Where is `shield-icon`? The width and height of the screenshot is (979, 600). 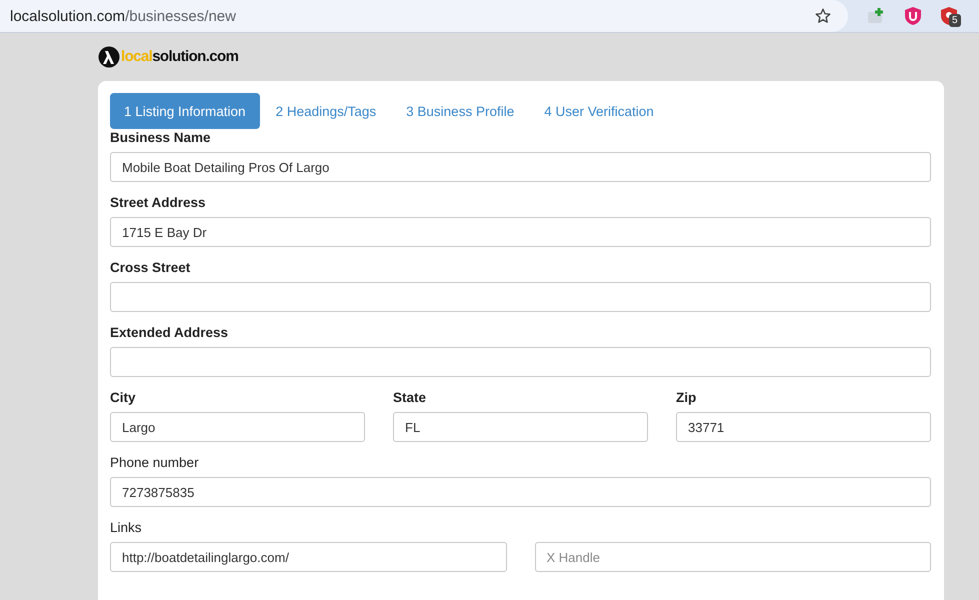
shield-icon is located at coordinates (913, 16).